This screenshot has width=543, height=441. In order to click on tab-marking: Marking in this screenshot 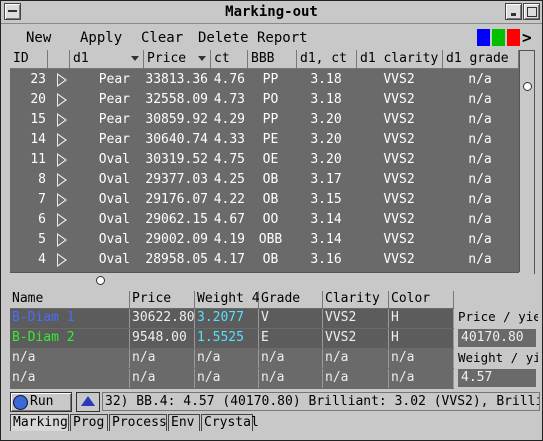, I will do `click(39, 422)`.